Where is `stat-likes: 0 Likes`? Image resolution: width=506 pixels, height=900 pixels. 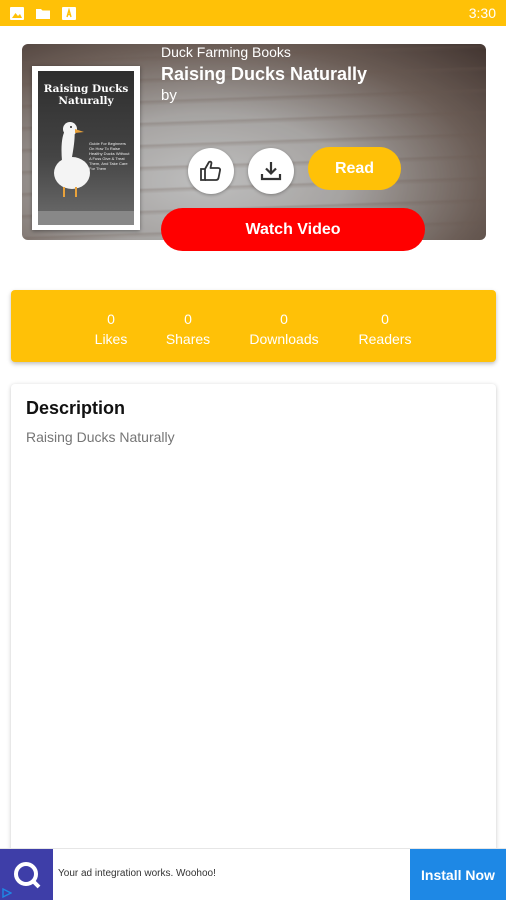 stat-likes: 0 Likes is located at coordinates (111, 329).